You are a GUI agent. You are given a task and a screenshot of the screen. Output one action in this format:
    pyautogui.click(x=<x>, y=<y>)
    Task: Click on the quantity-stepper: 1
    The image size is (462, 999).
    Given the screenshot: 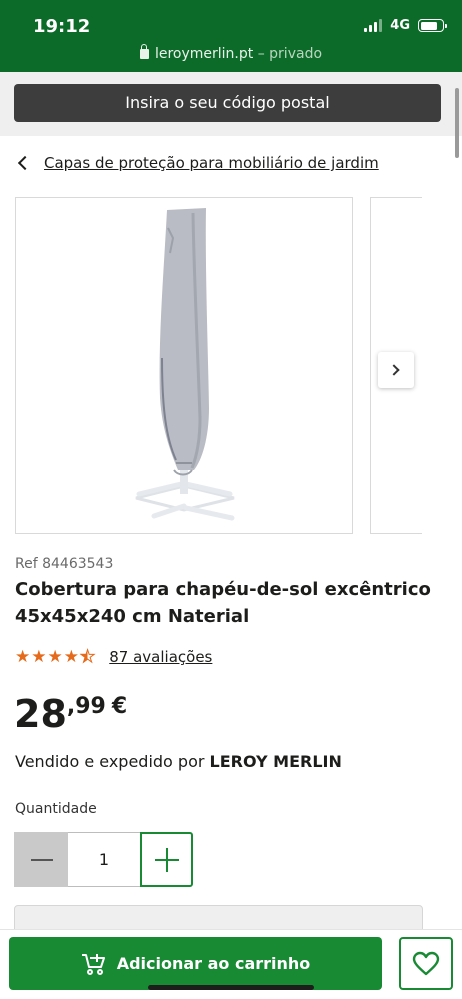 What is the action you would take?
    pyautogui.click(x=103, y=859)
    